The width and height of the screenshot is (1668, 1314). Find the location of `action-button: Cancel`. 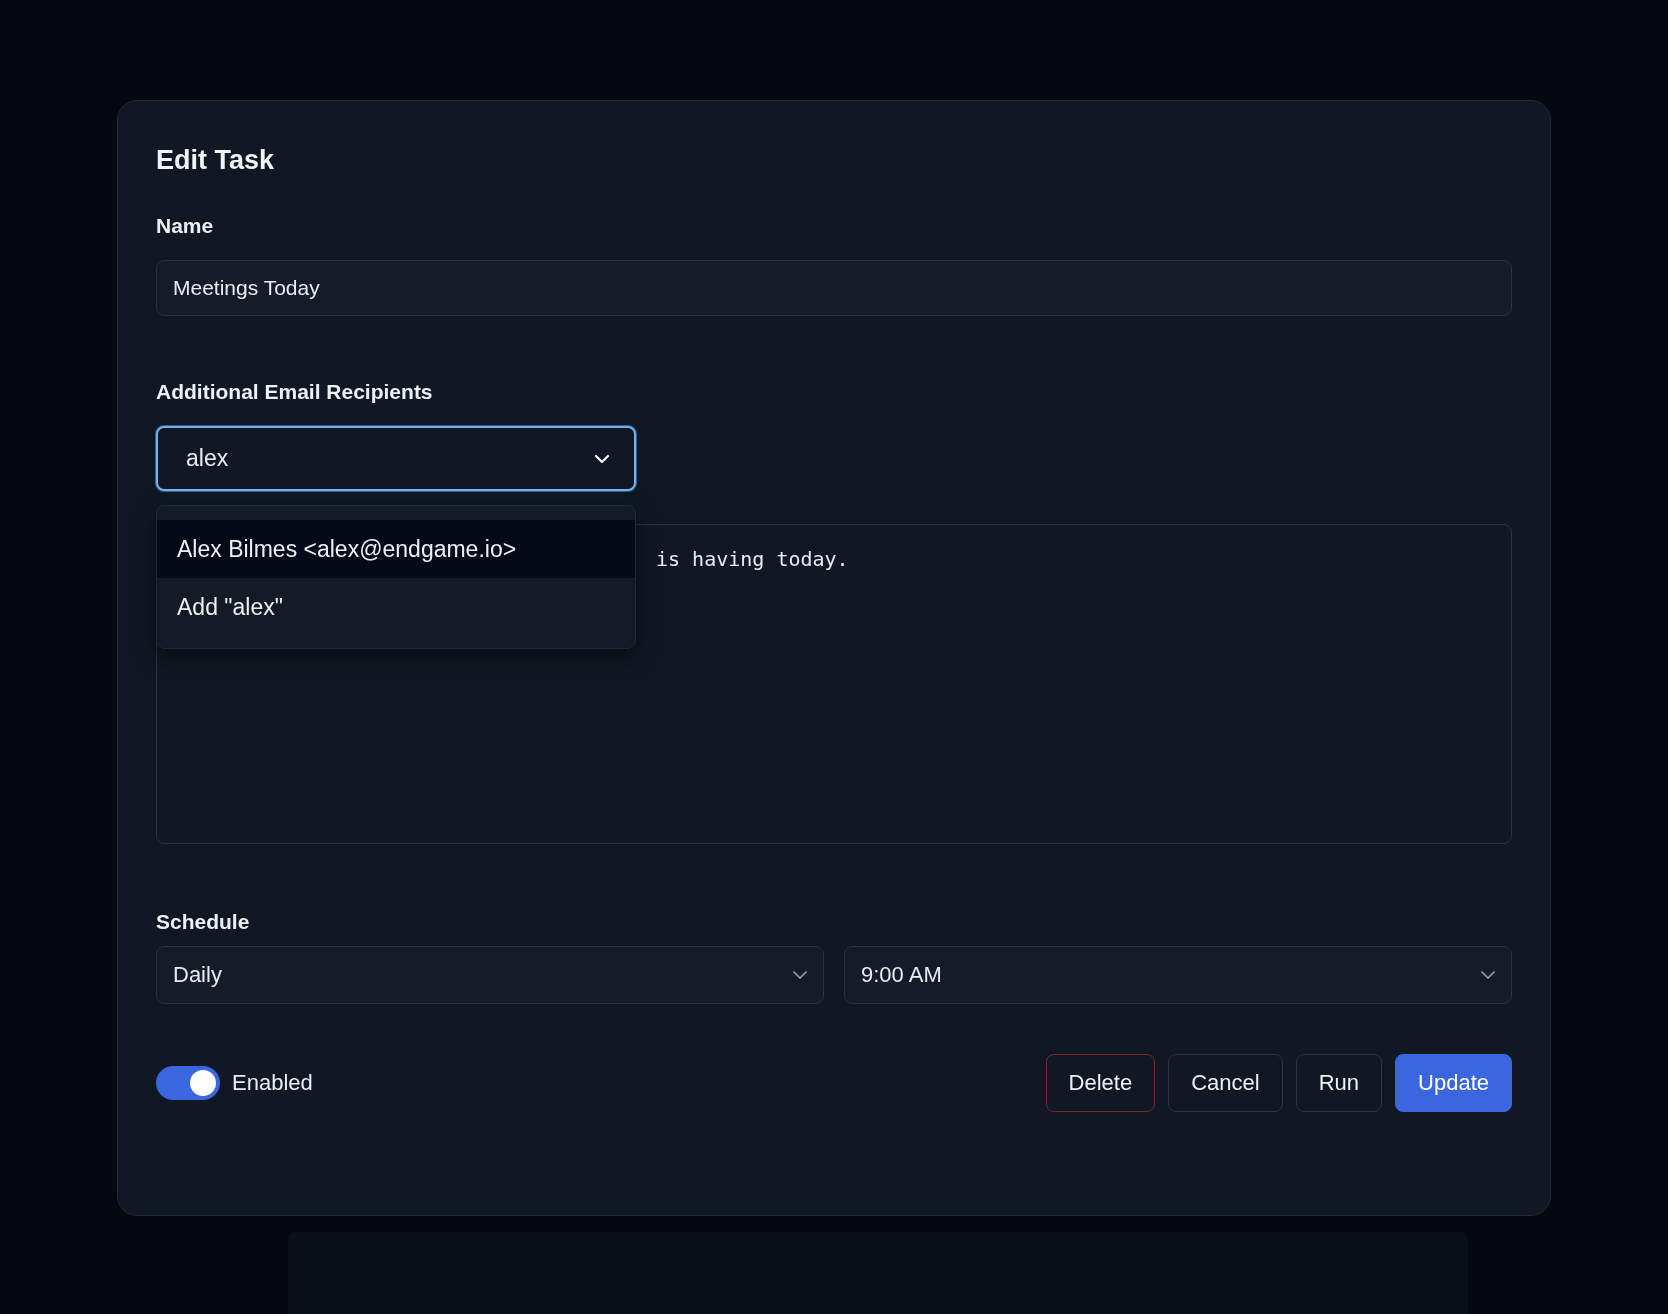

action-button: Cancel is located at coordinates (1225, 1083).